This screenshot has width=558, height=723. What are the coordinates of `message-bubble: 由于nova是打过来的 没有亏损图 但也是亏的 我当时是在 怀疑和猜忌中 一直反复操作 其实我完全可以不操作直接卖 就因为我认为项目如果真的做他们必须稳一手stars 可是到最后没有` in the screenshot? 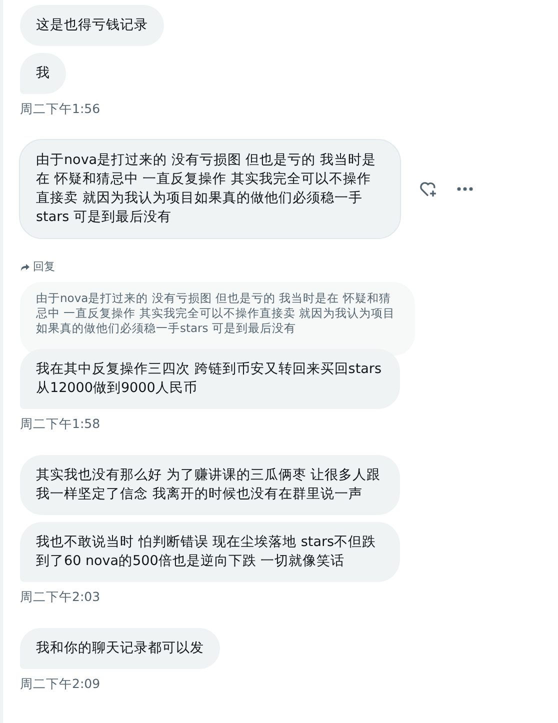 It's located at (210, 189).